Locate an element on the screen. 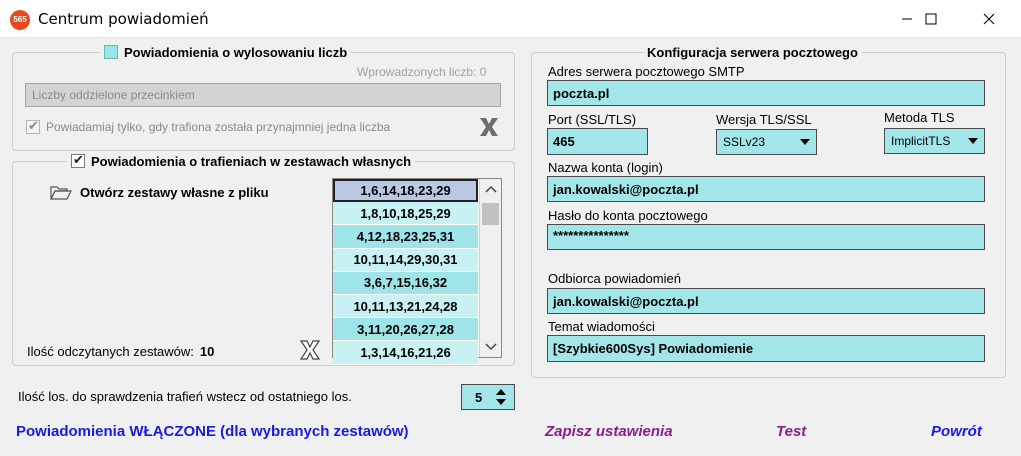  password-input: *************** is located at coordinates (766, 237).